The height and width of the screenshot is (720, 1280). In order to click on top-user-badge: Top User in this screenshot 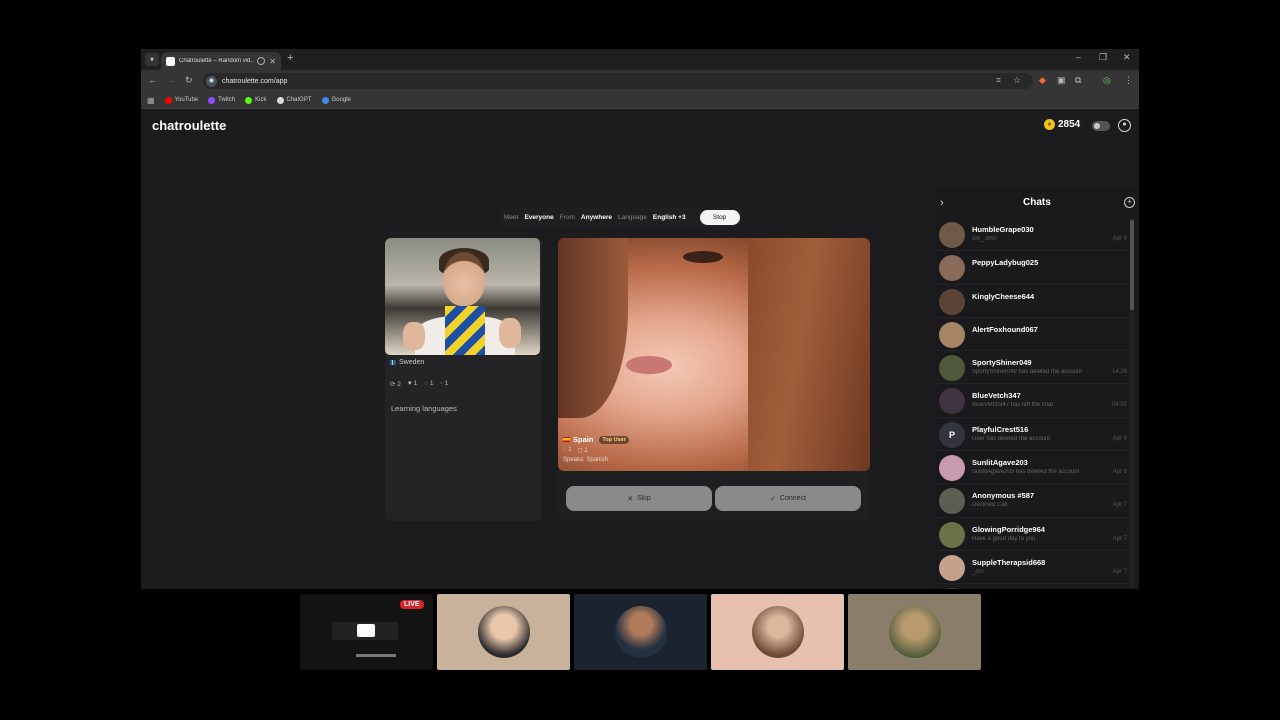, I will do `click(614, 439)`.